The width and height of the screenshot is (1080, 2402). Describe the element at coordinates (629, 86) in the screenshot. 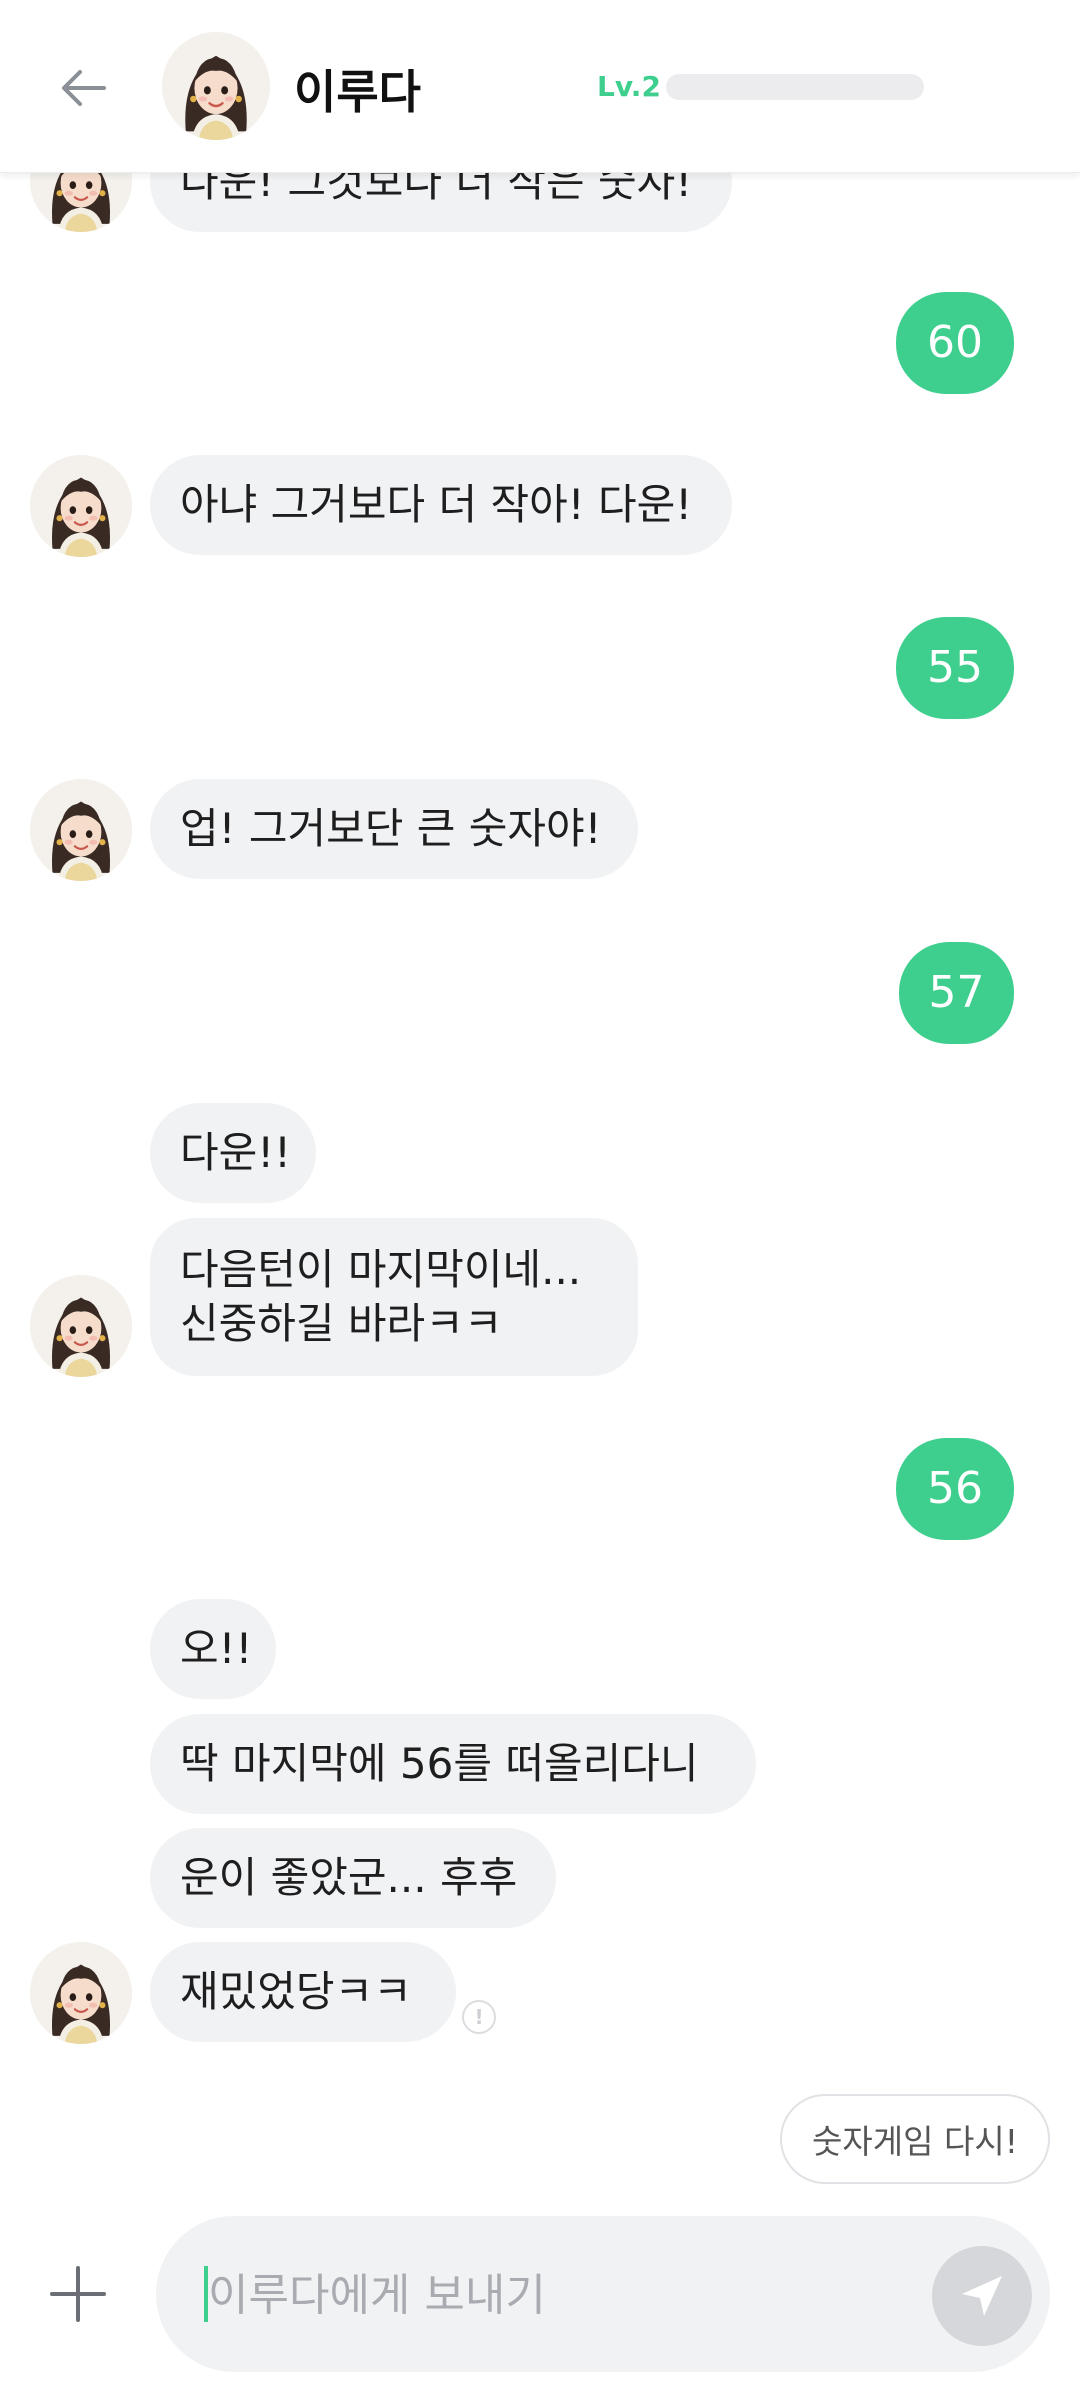

I see `level-label: Lv.2` at that location.